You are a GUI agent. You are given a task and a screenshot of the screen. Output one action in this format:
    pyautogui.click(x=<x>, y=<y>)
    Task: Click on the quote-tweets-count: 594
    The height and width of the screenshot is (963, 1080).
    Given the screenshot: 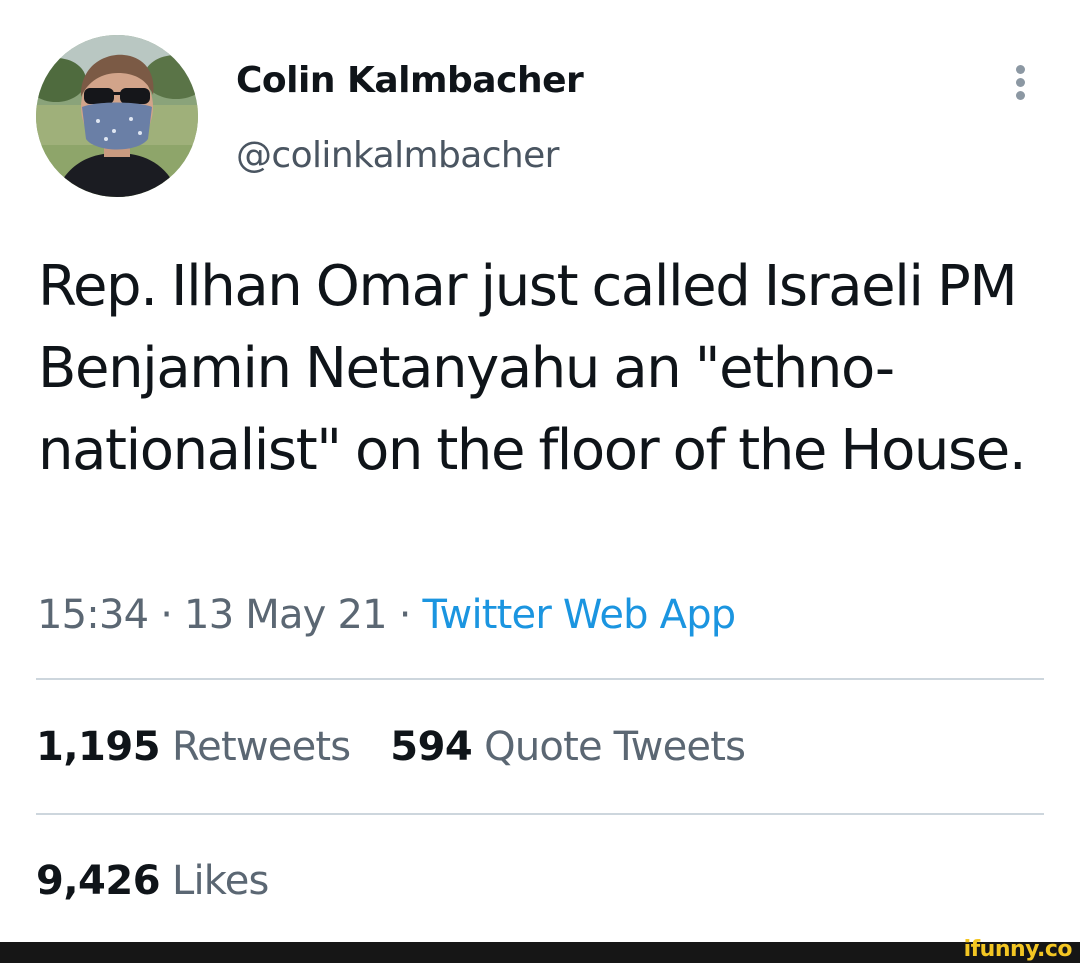 What is the action you would take?
    pyautogui.click(x=431, y=747)
    